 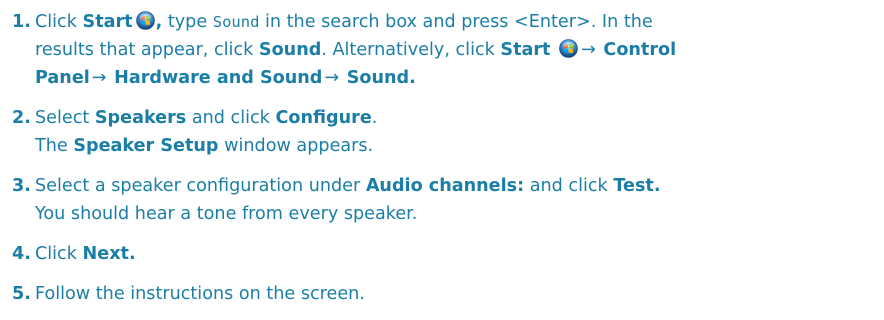 I want to click on step-text: type, so click(x=187, y=22).